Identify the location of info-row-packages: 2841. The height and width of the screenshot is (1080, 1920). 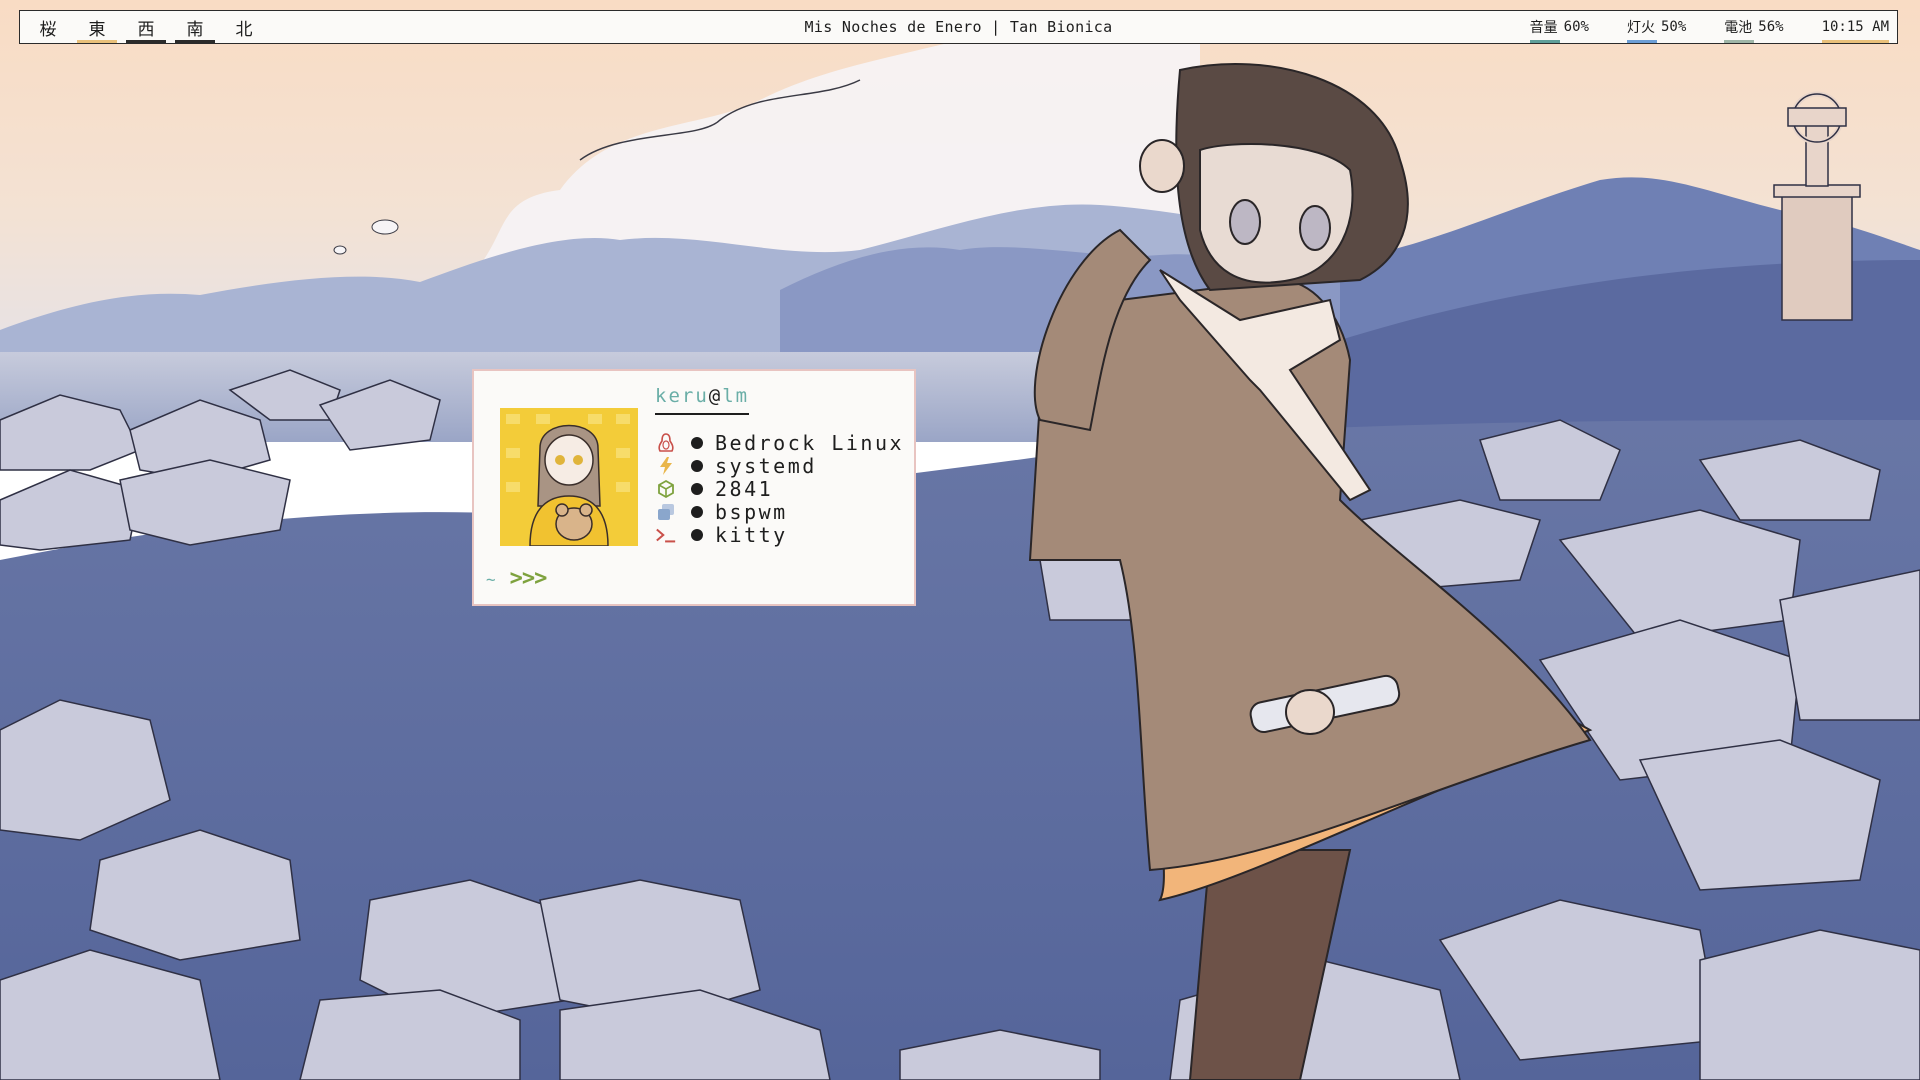
(779, 488).